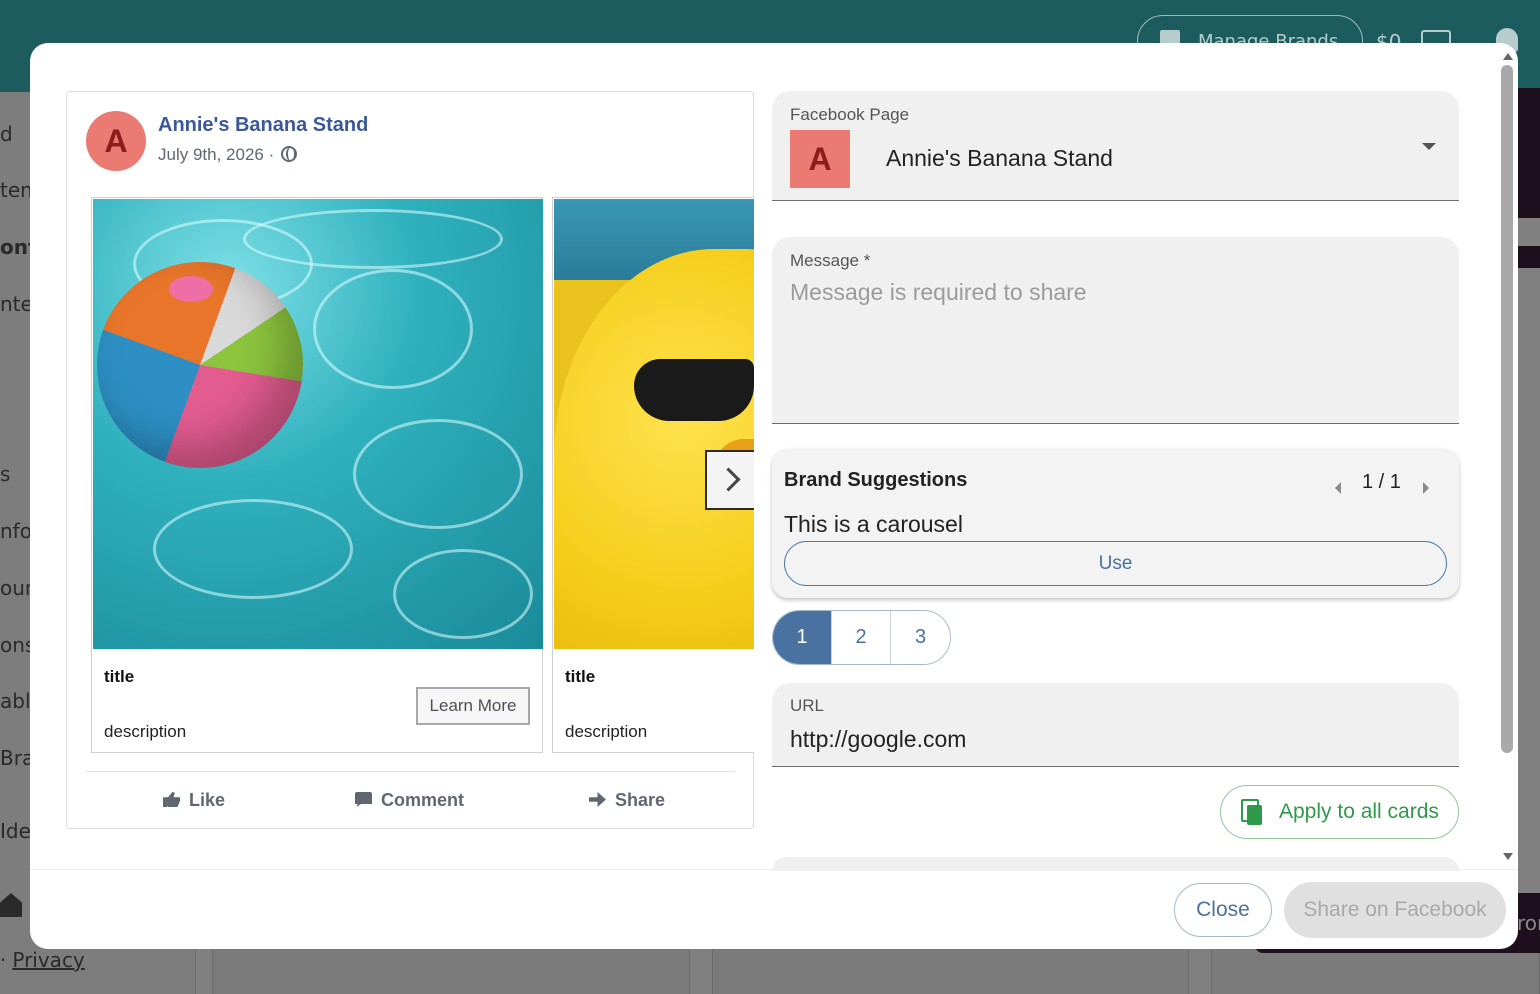 The image size is (1540, 994). I want to click on apply-to-all-cards-button: Apply to all cards, so click(1339, 812).